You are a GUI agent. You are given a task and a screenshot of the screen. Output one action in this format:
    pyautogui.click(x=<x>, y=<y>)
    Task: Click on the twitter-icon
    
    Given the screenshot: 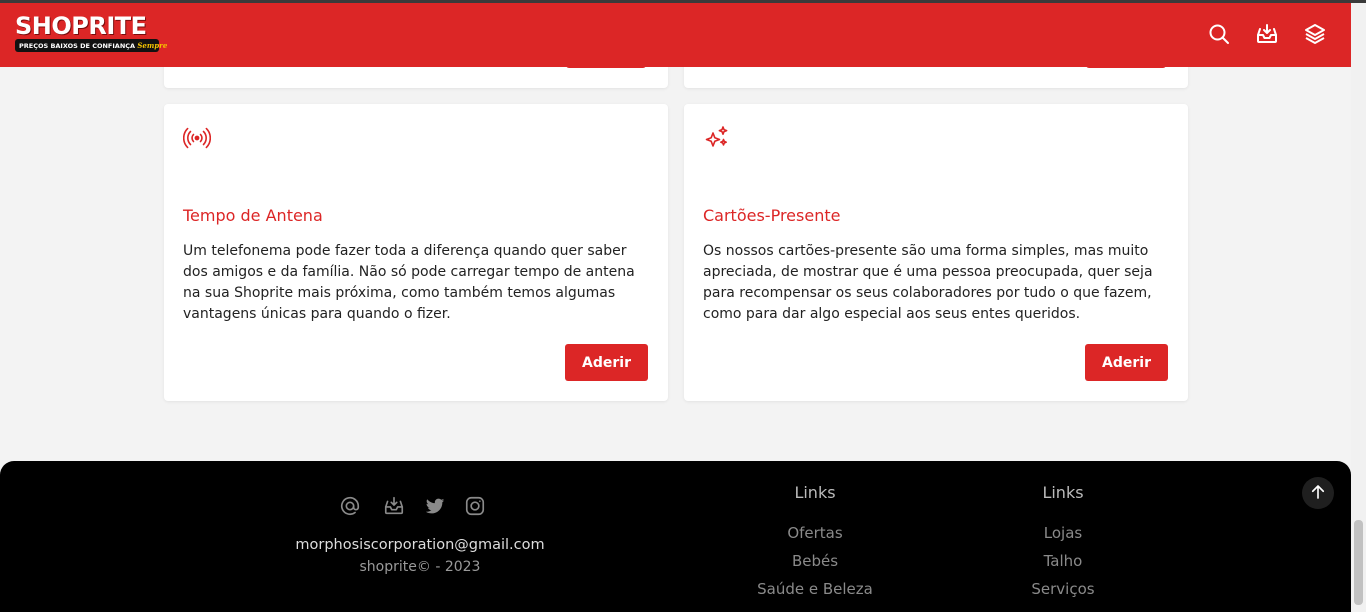 What is the action you would take?
    pyautogui.click(x=435, y=506)
    